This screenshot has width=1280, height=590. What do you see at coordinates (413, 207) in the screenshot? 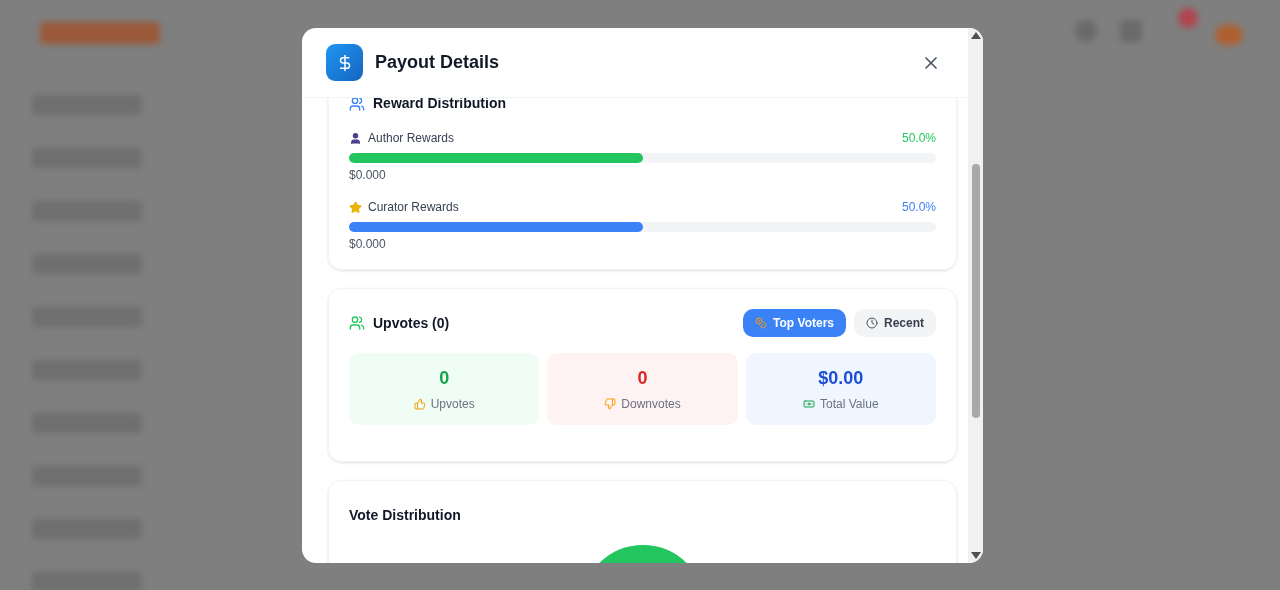
I see `reward-label: Curator Rewards` at bounding box center [413, 207].